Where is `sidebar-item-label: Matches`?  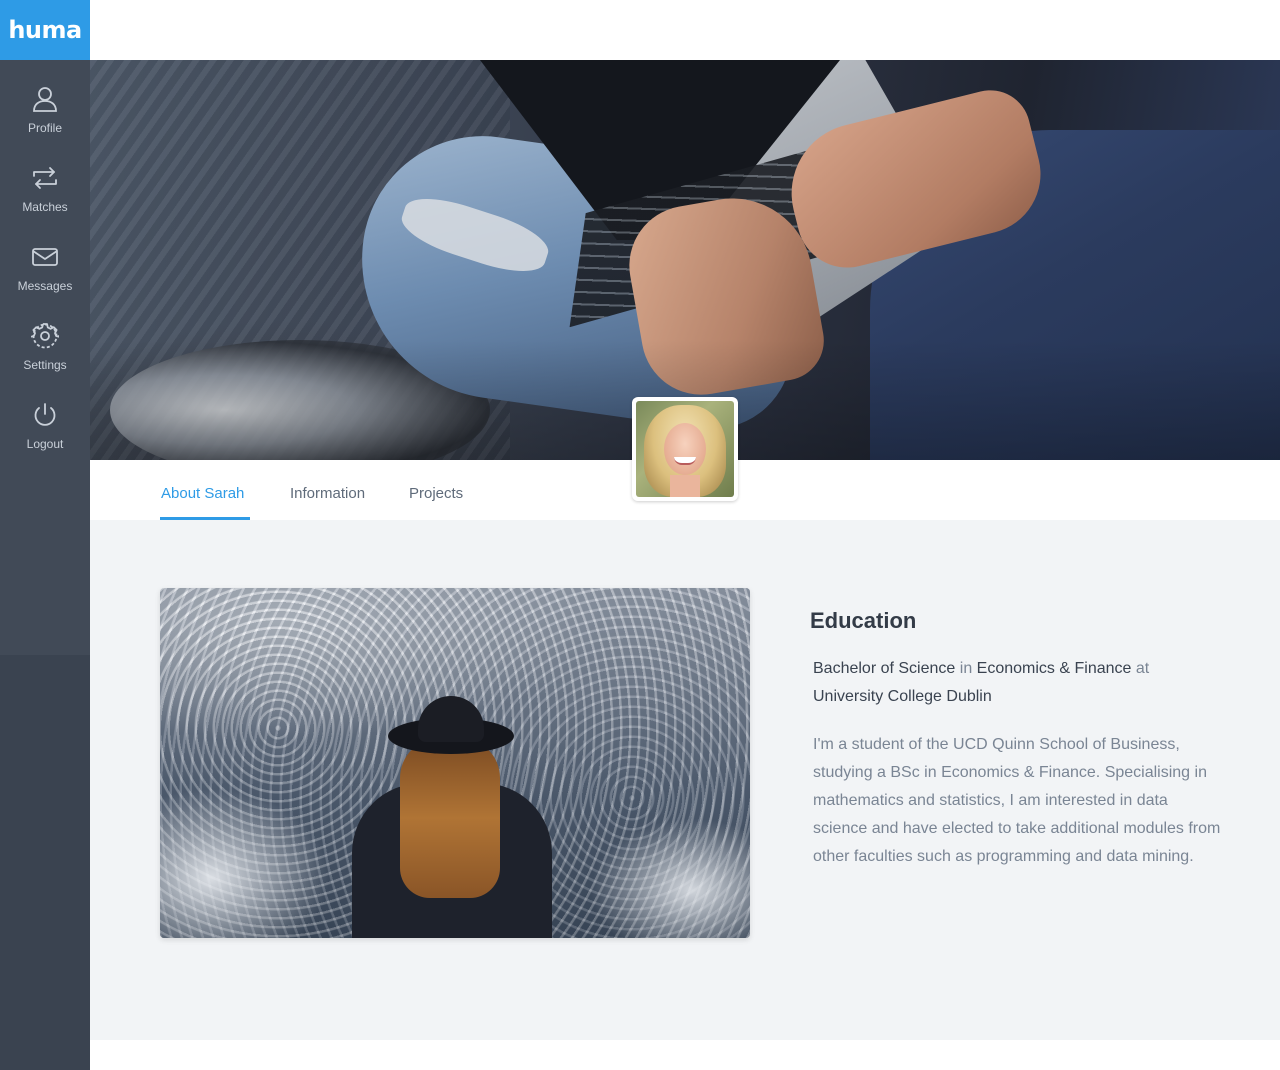
sidebar-item-label: Matches is located at coordinates (45, 207).